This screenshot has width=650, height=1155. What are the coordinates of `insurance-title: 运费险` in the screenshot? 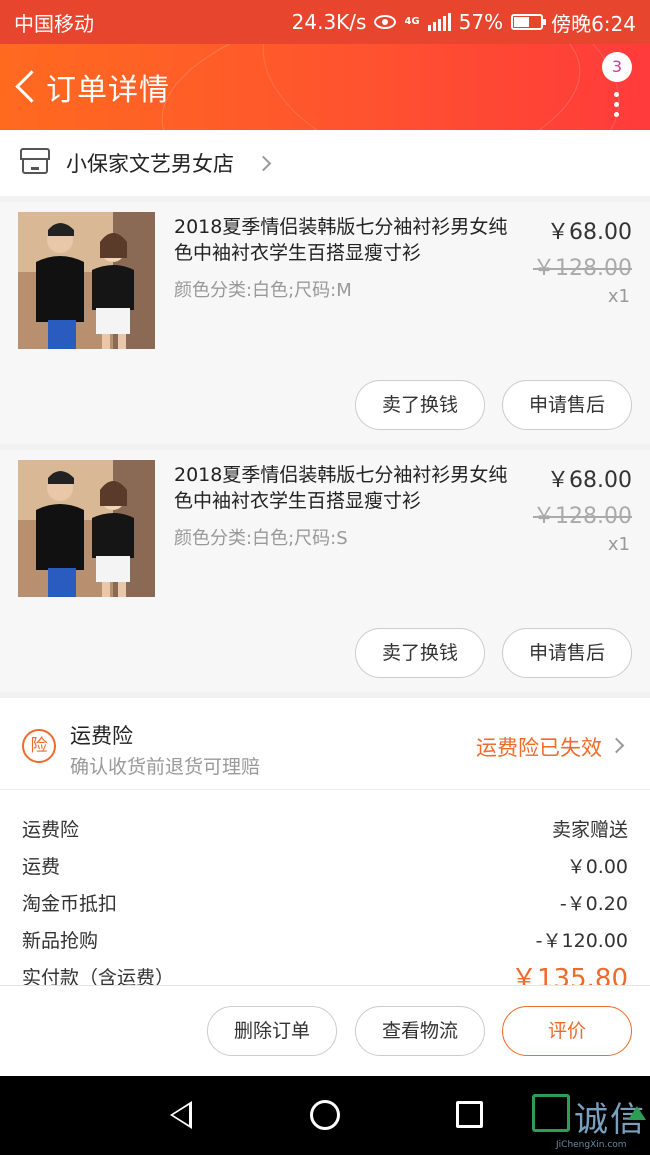 It's located at (101, 736).